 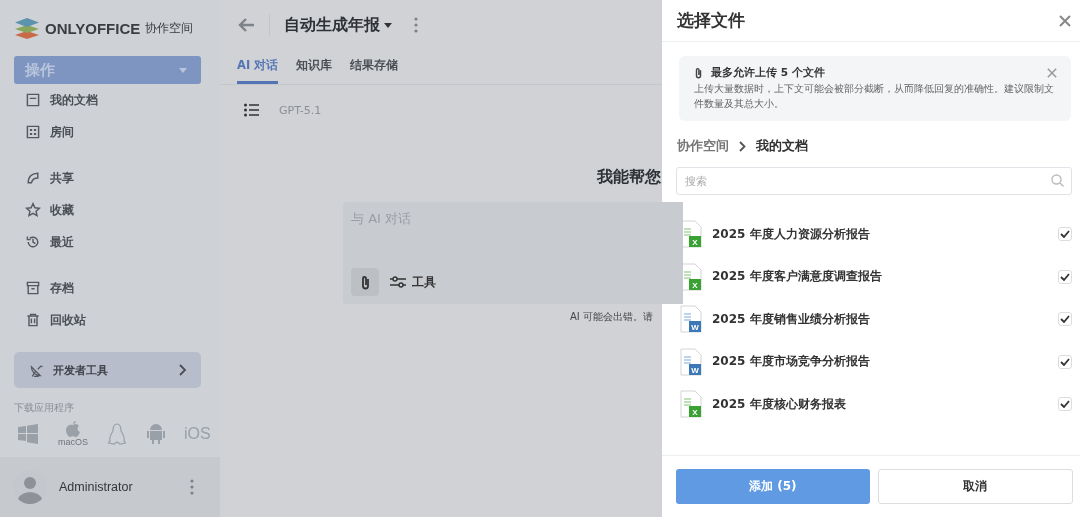 I want to click on sliders-icon, so click(x=398, y=282).